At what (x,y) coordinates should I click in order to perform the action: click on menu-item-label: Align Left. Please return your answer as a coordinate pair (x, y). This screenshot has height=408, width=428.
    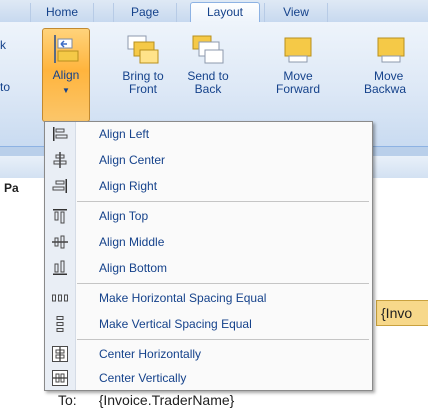
    Looking at the image, I should click on (124, 134).